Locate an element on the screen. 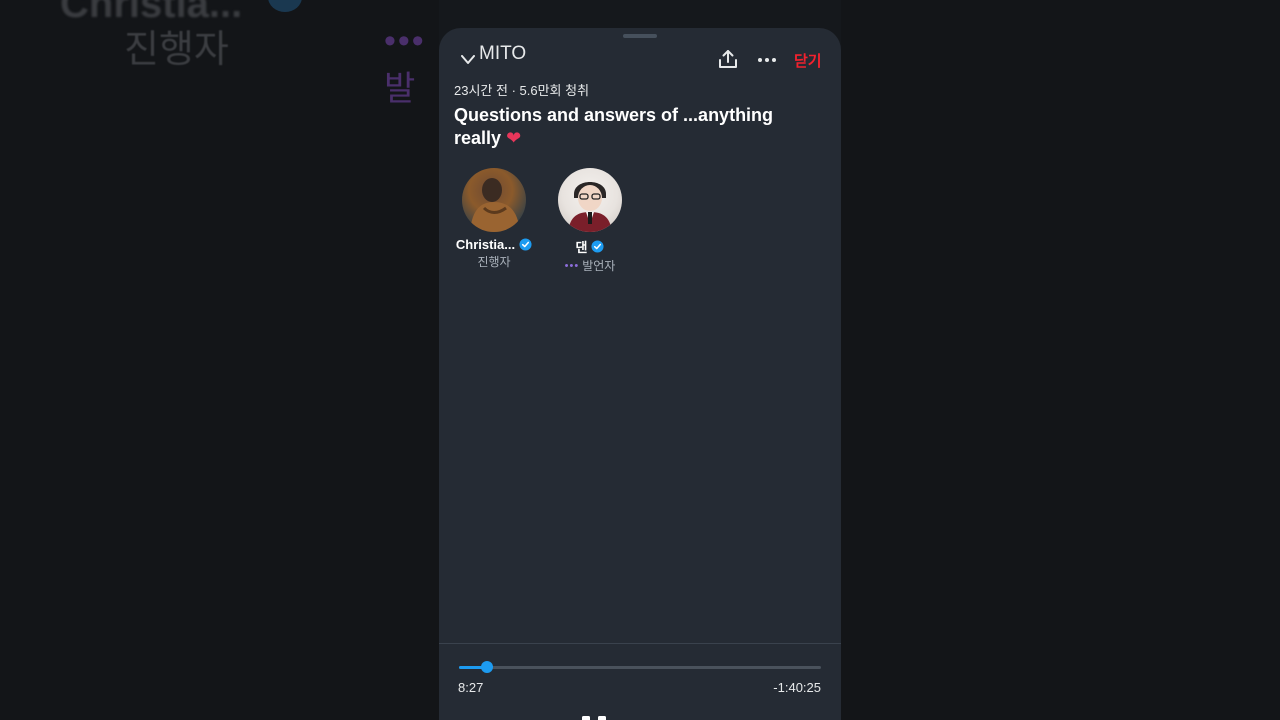  heart-emoji-icon: ❤ is located at coordinates (514, 138).